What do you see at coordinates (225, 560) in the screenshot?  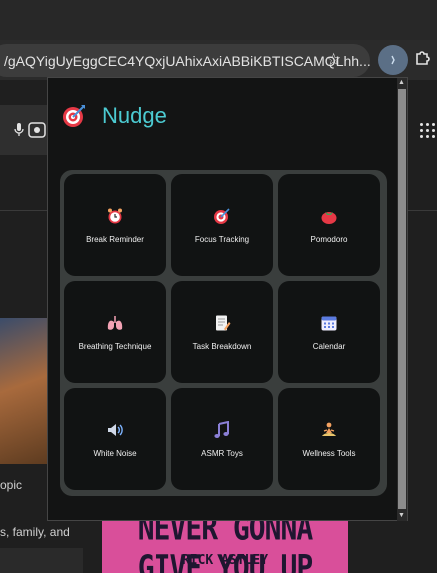 I see `thumbnail-artist: RICK ASTLEY` at bounding box center [225, 560].